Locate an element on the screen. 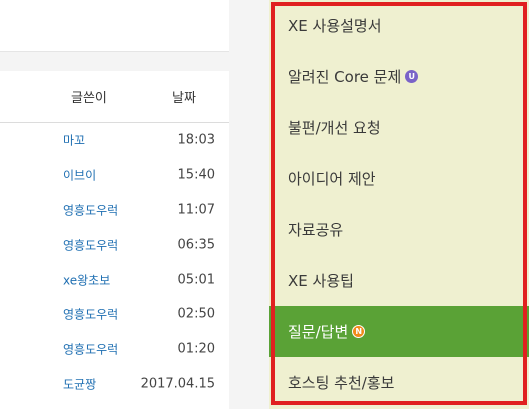 This screenshot has width=529, height=409. menu-item-known-core-issues: 알려진 Core 문제 U is located at coordinates (399, 76).